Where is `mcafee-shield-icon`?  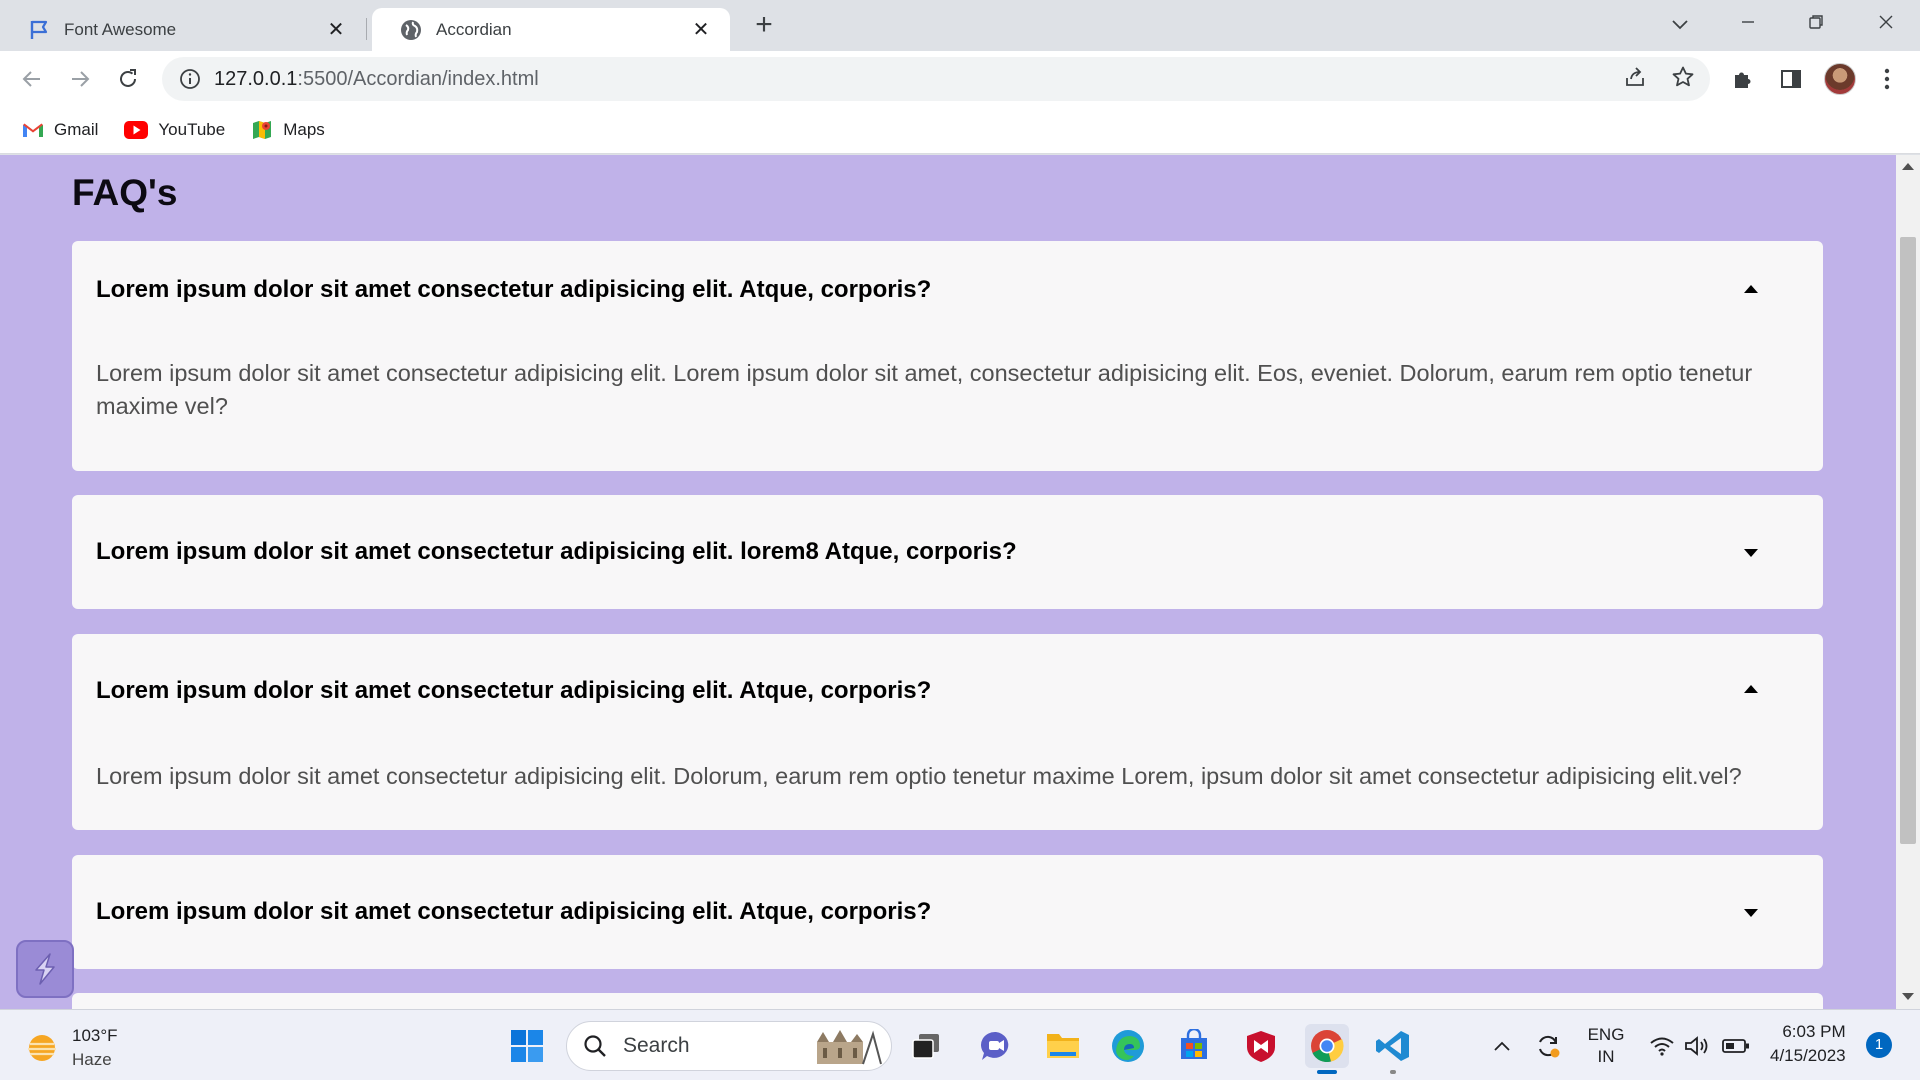
mcafee-shield-icon is located at coordinates (1261, 1046).